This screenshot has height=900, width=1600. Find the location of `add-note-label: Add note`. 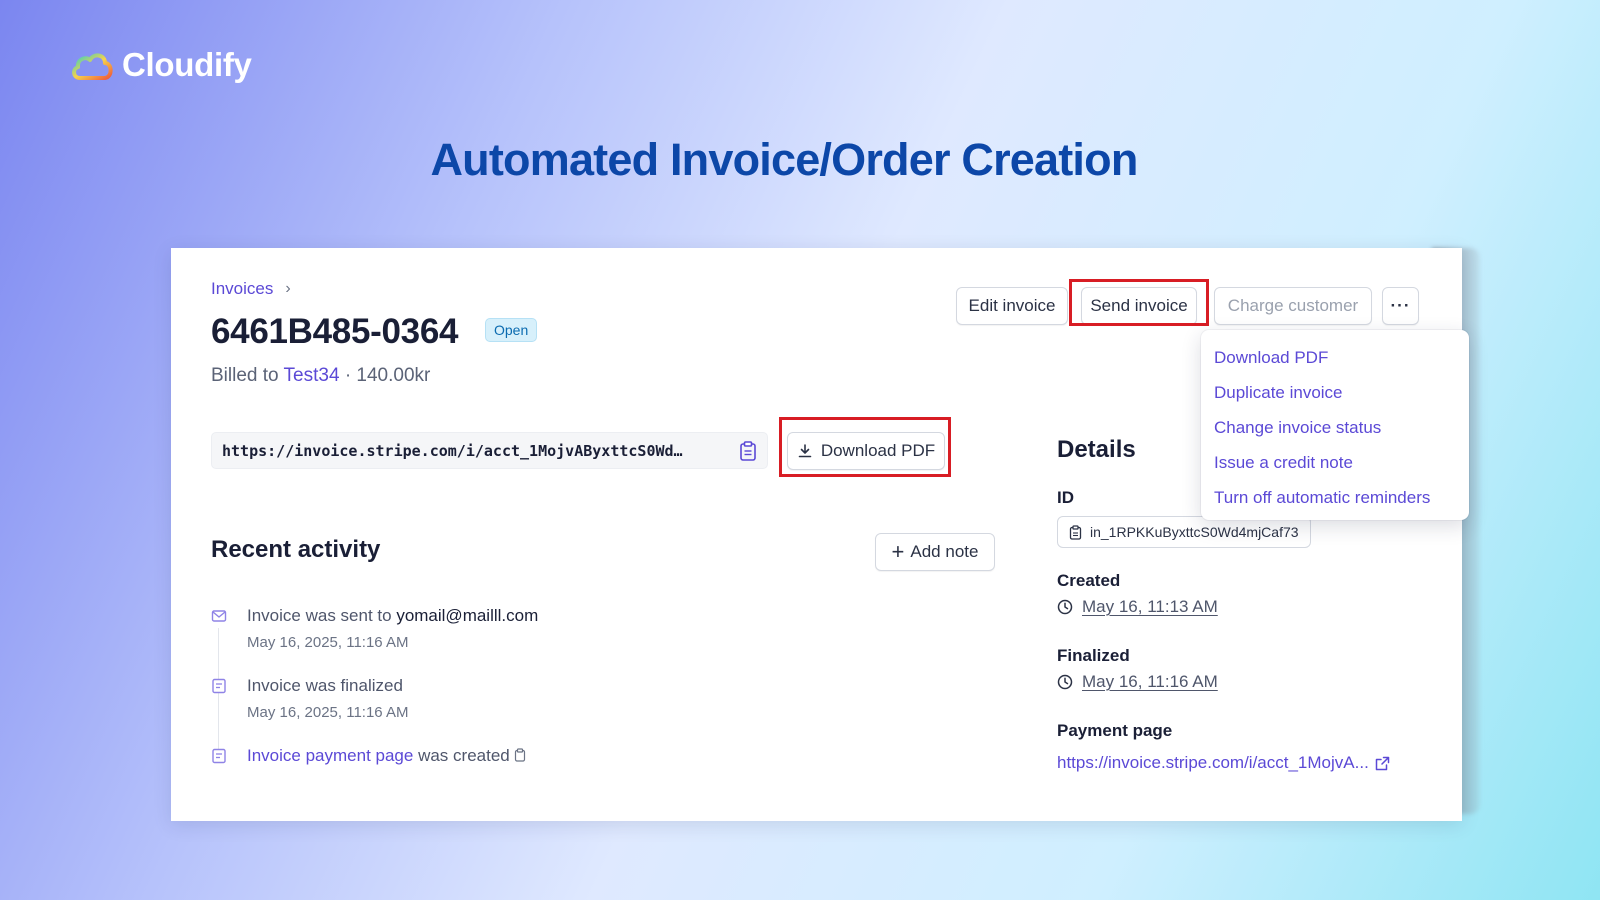

add-note-label: Add note is located at coordinates (944, 551).